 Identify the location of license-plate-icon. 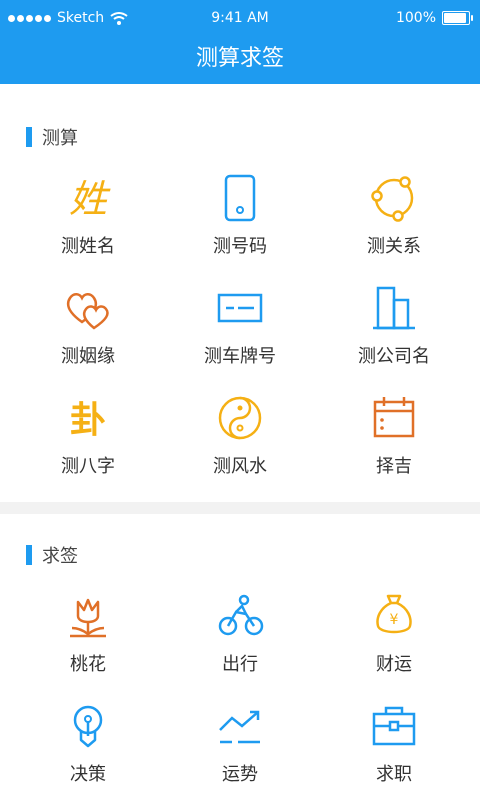
(240, 308).